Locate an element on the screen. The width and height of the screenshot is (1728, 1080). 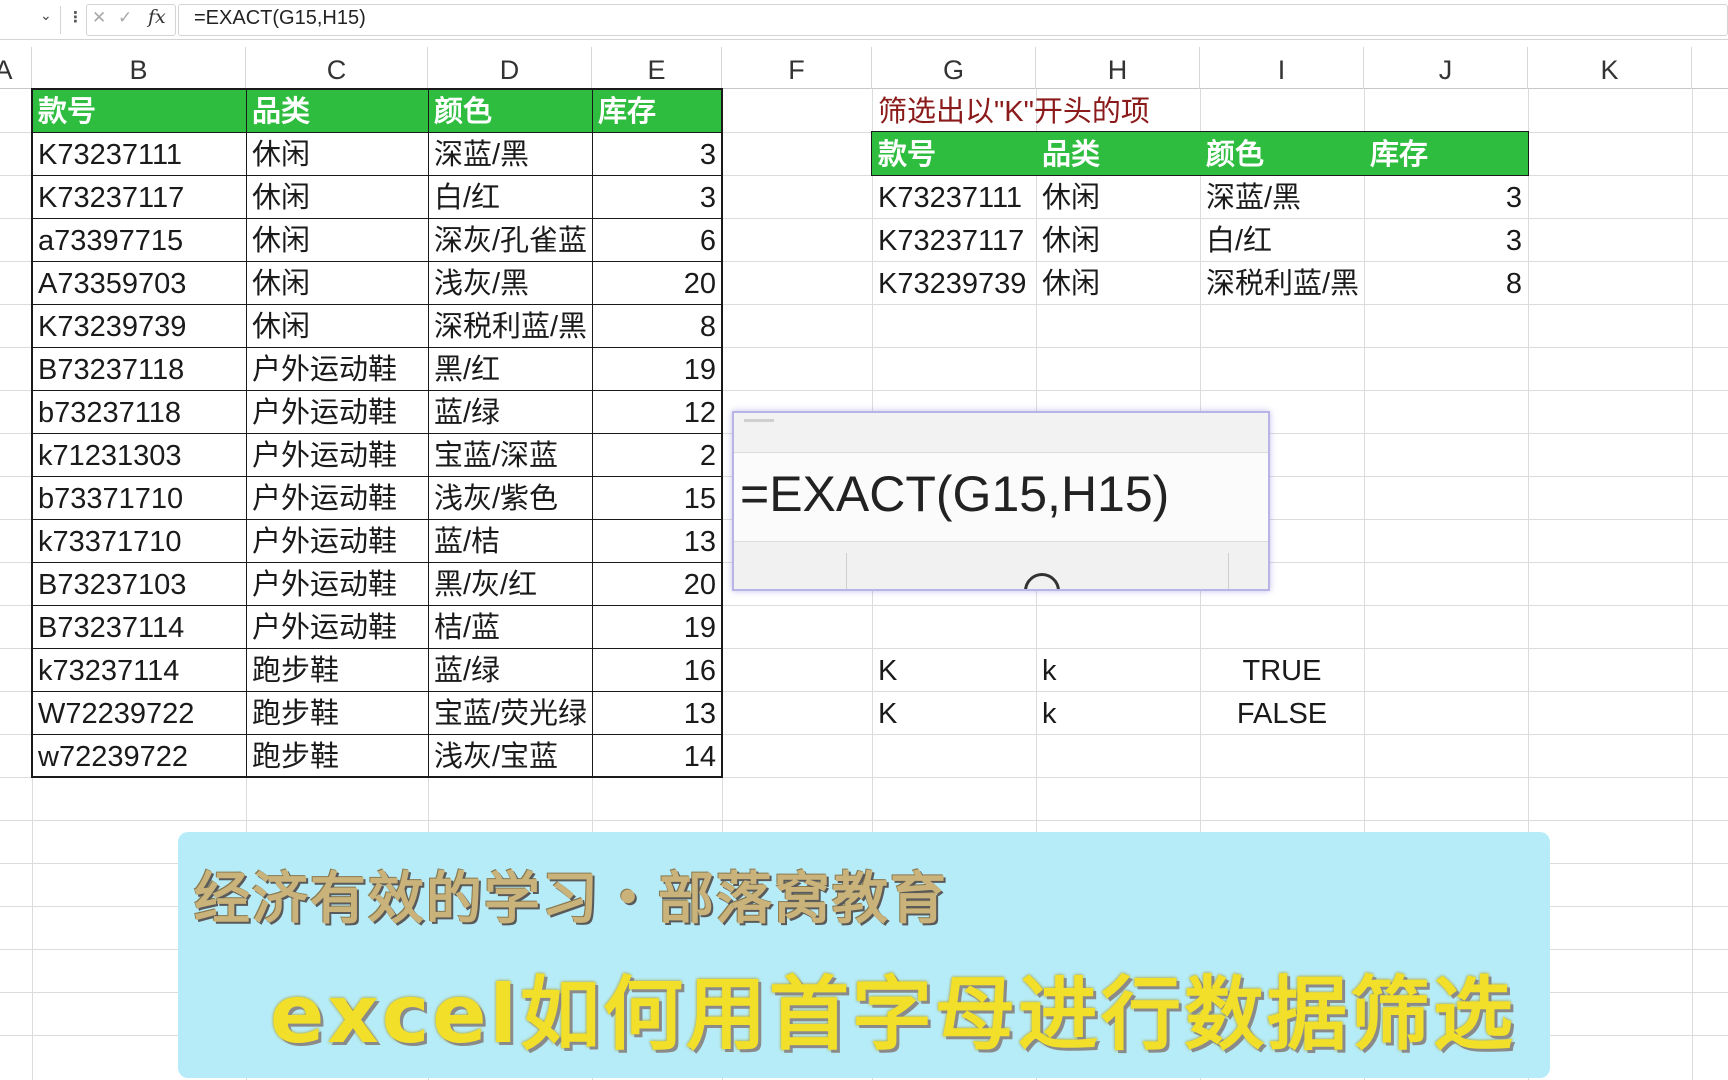
exact-result: FALSE is located at coordinates (1282, 712).